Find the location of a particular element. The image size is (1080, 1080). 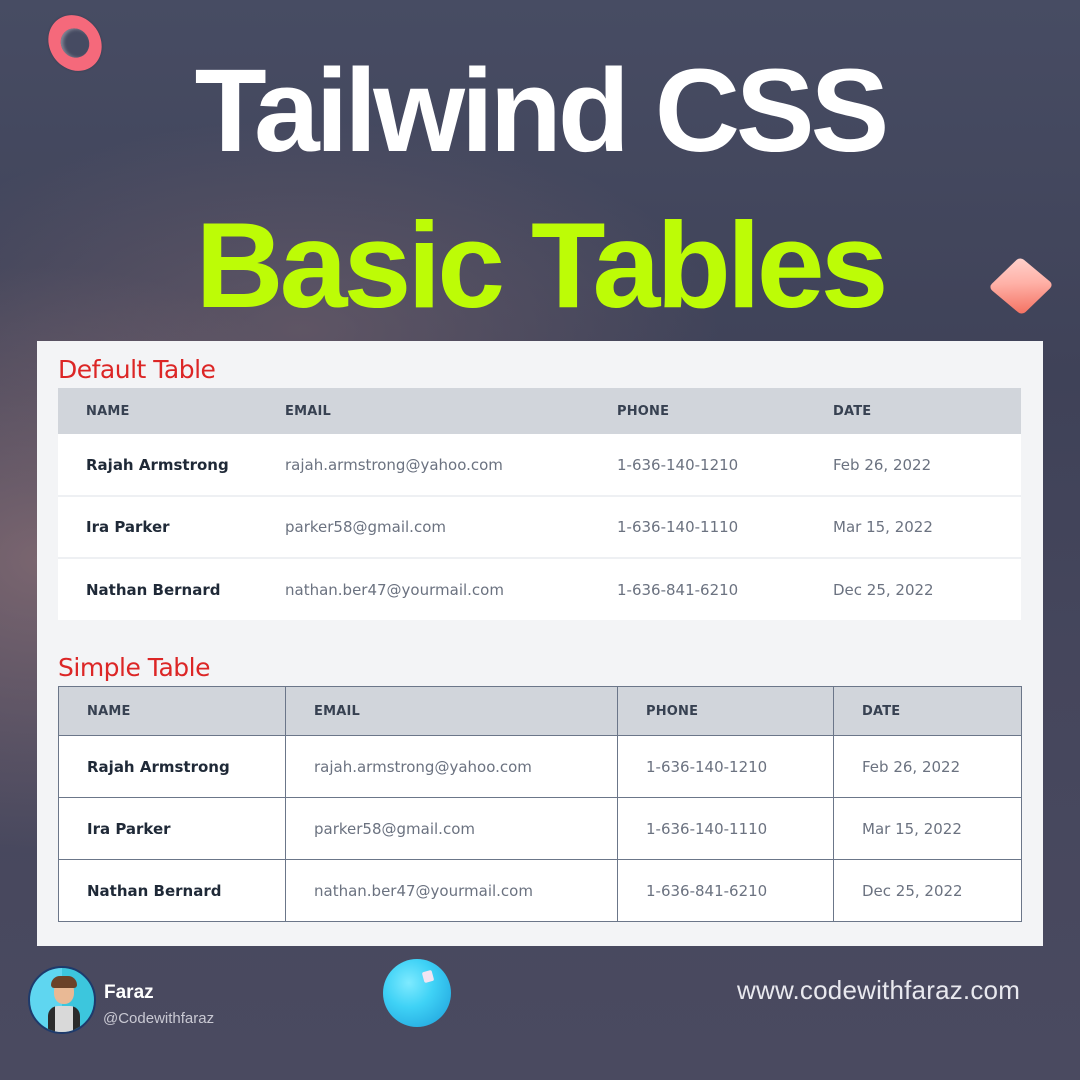

website-link: www.codewithfaraz.com is located at coordinates (878, 990).